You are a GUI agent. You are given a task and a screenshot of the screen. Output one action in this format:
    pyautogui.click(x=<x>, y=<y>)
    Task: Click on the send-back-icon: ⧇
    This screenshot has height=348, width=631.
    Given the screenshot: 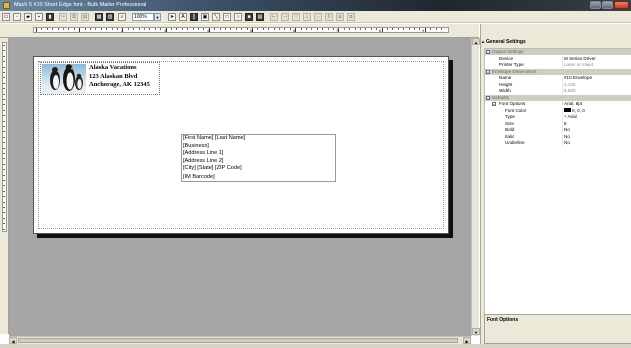 What is the action you would take?
    pyautogui.click(x=351, y=17)
    